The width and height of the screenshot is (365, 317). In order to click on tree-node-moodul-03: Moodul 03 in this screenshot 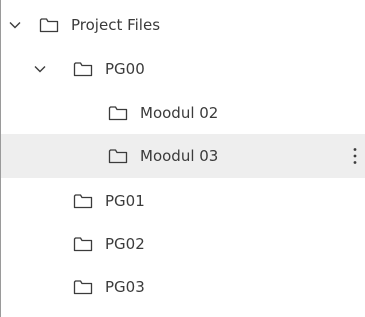, I will do `click(183, 156)`.